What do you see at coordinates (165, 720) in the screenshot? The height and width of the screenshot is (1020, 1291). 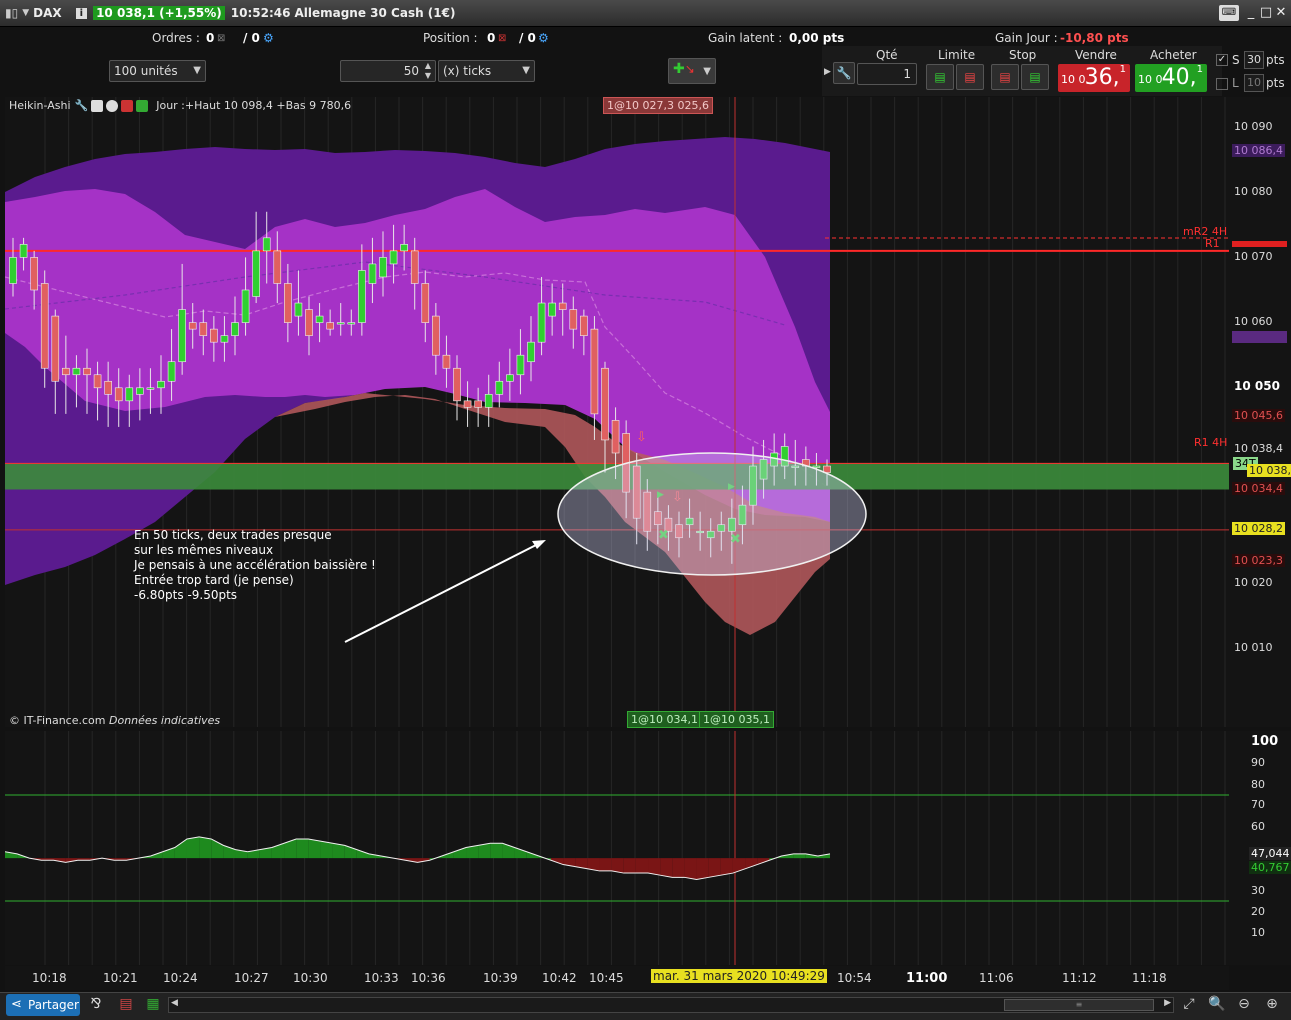 I see `copyright-note: Données indicatives` at bounding box center [165, 720].